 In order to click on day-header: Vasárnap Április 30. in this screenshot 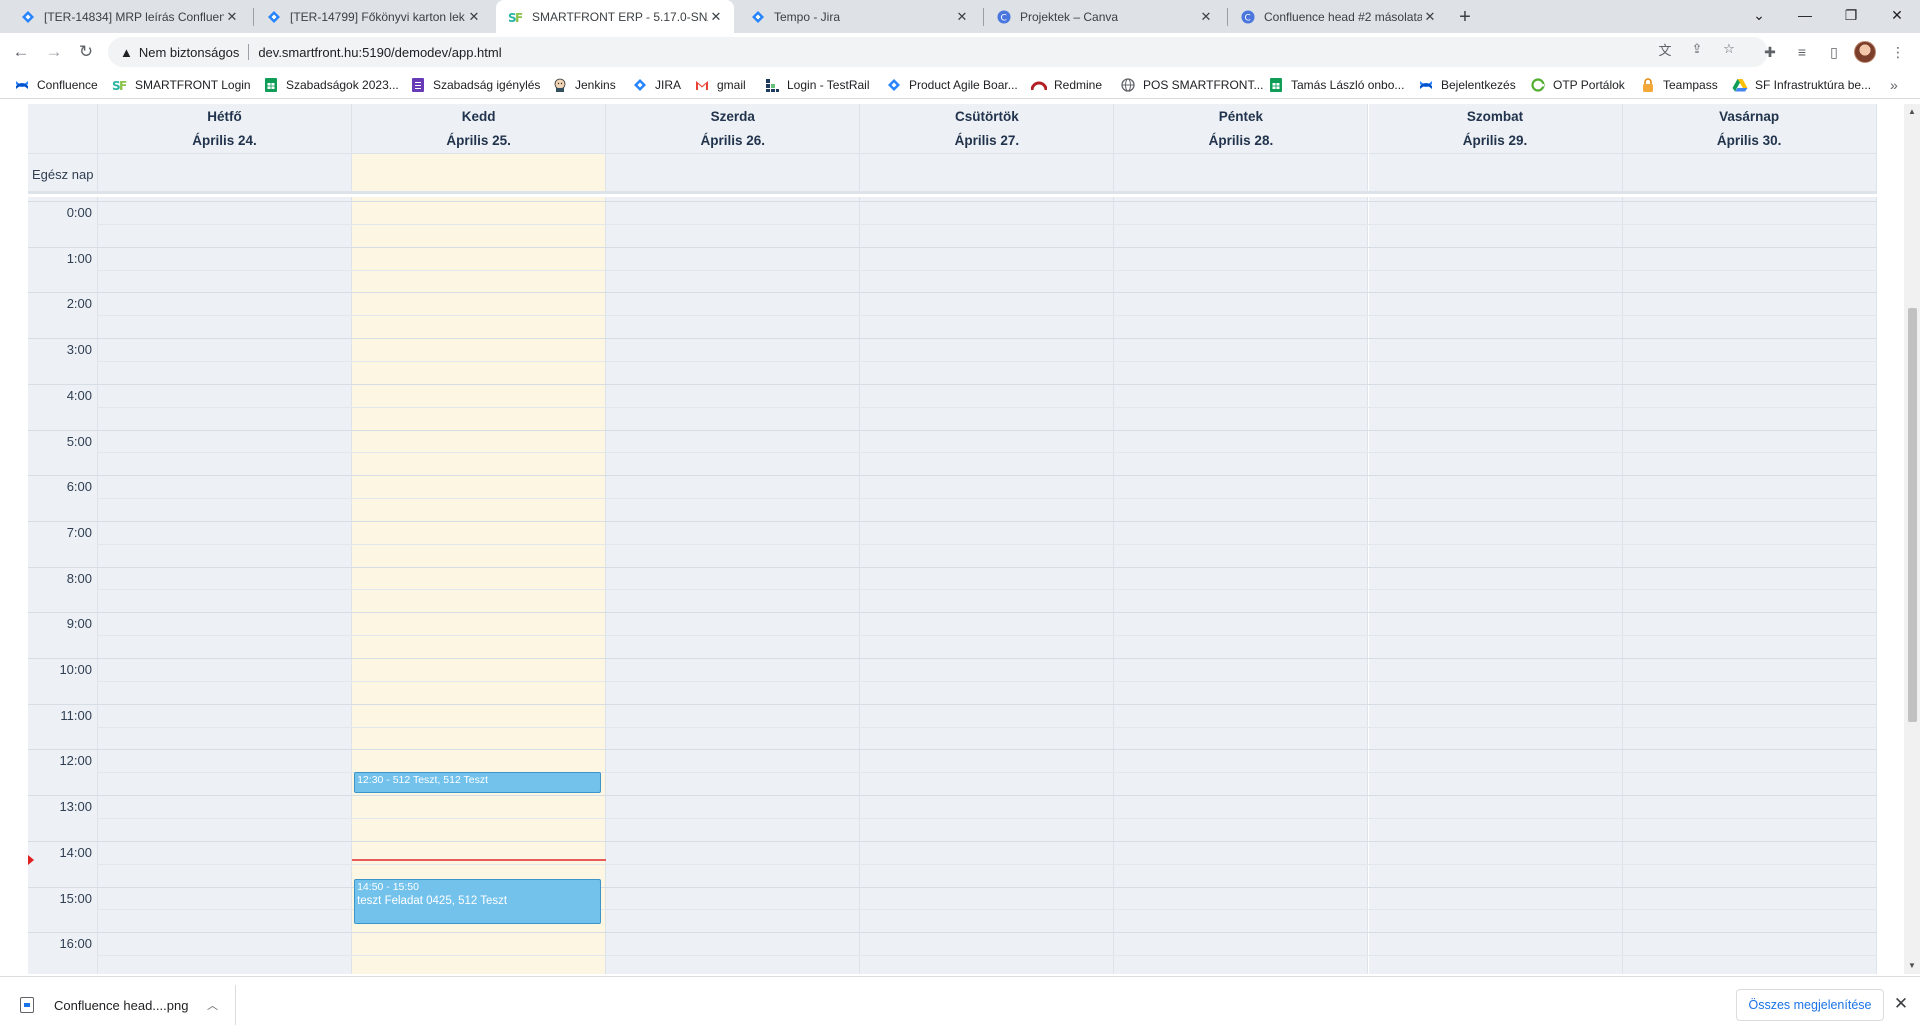, I will do `click(1749, 129)`.